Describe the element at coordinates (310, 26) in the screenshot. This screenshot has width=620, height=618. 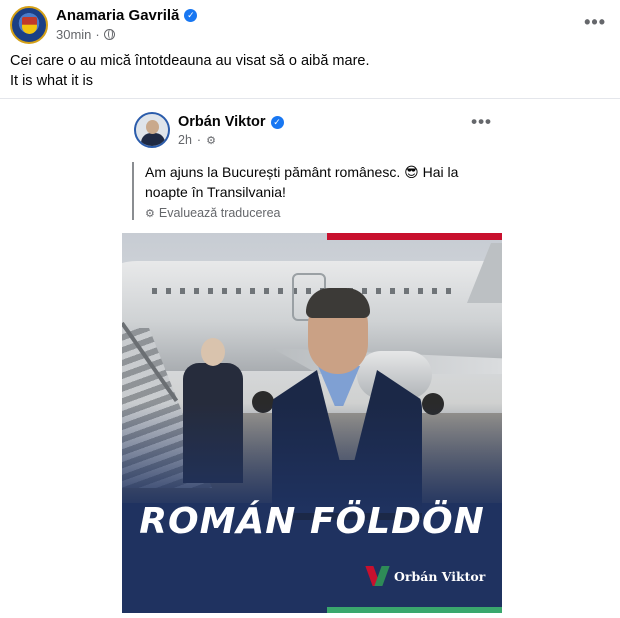
I see `post-header: Anamaria Gavrilă ✓ 30min · •••` at that location.